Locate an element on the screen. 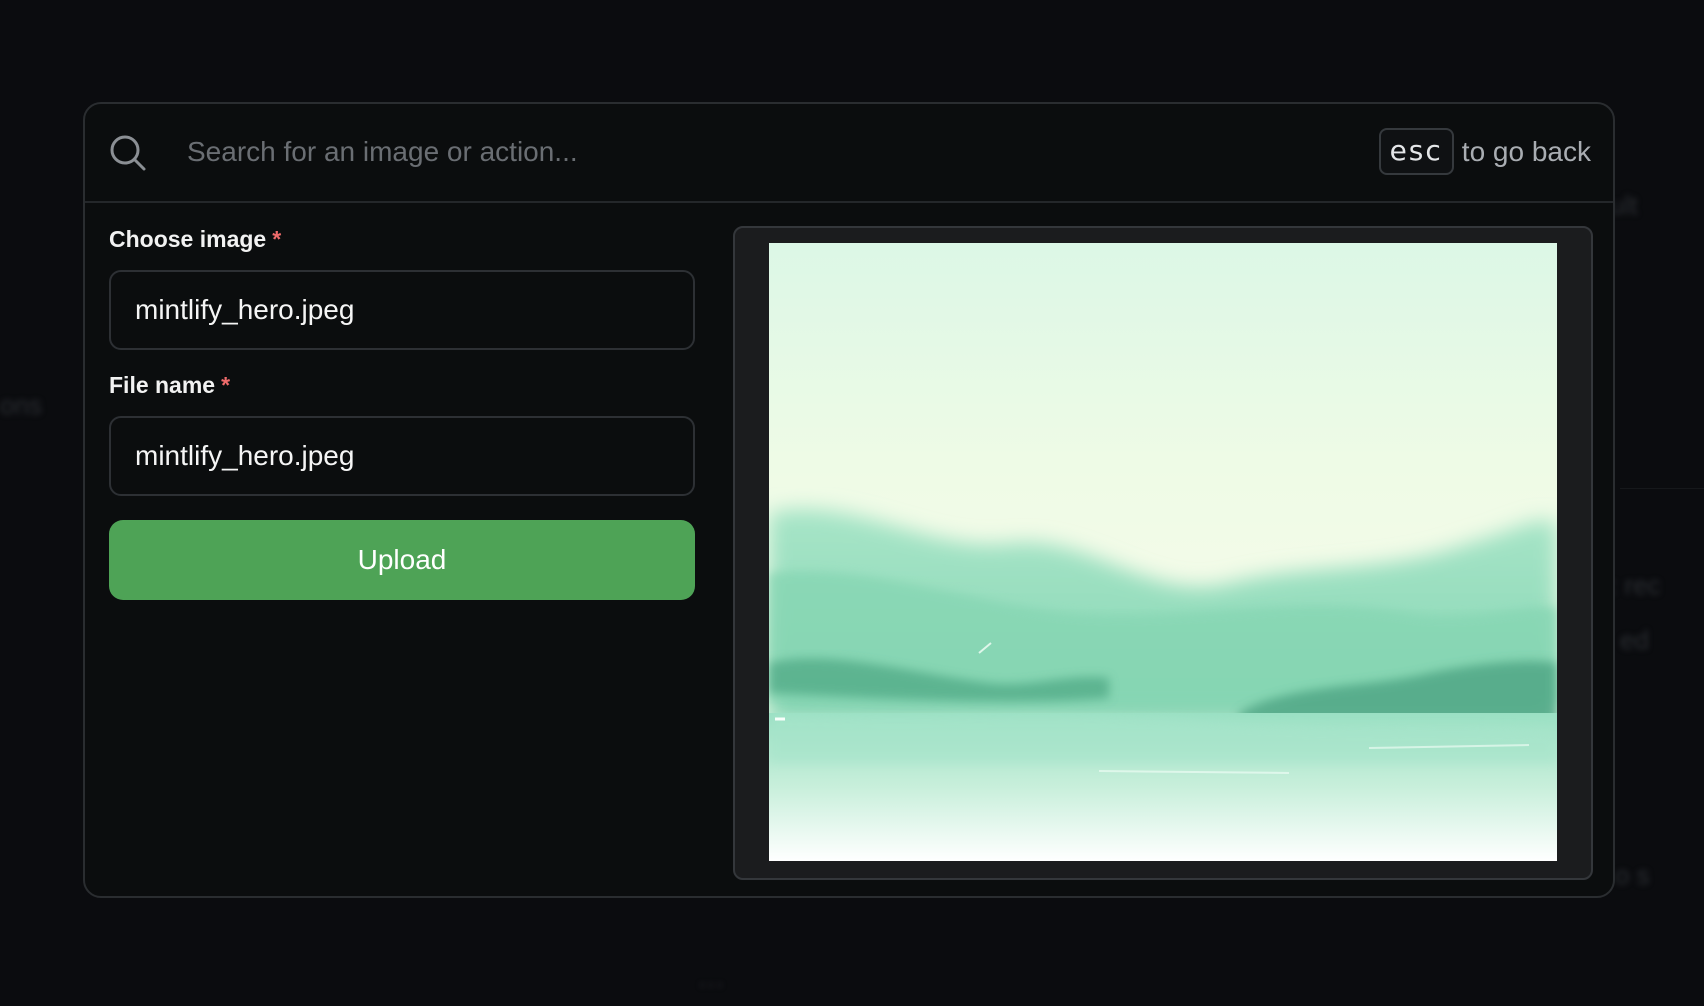 The width and height of the screenshot is (1704, 1006). choose-image-label: Choose image * is located at coordinates (402, 239).